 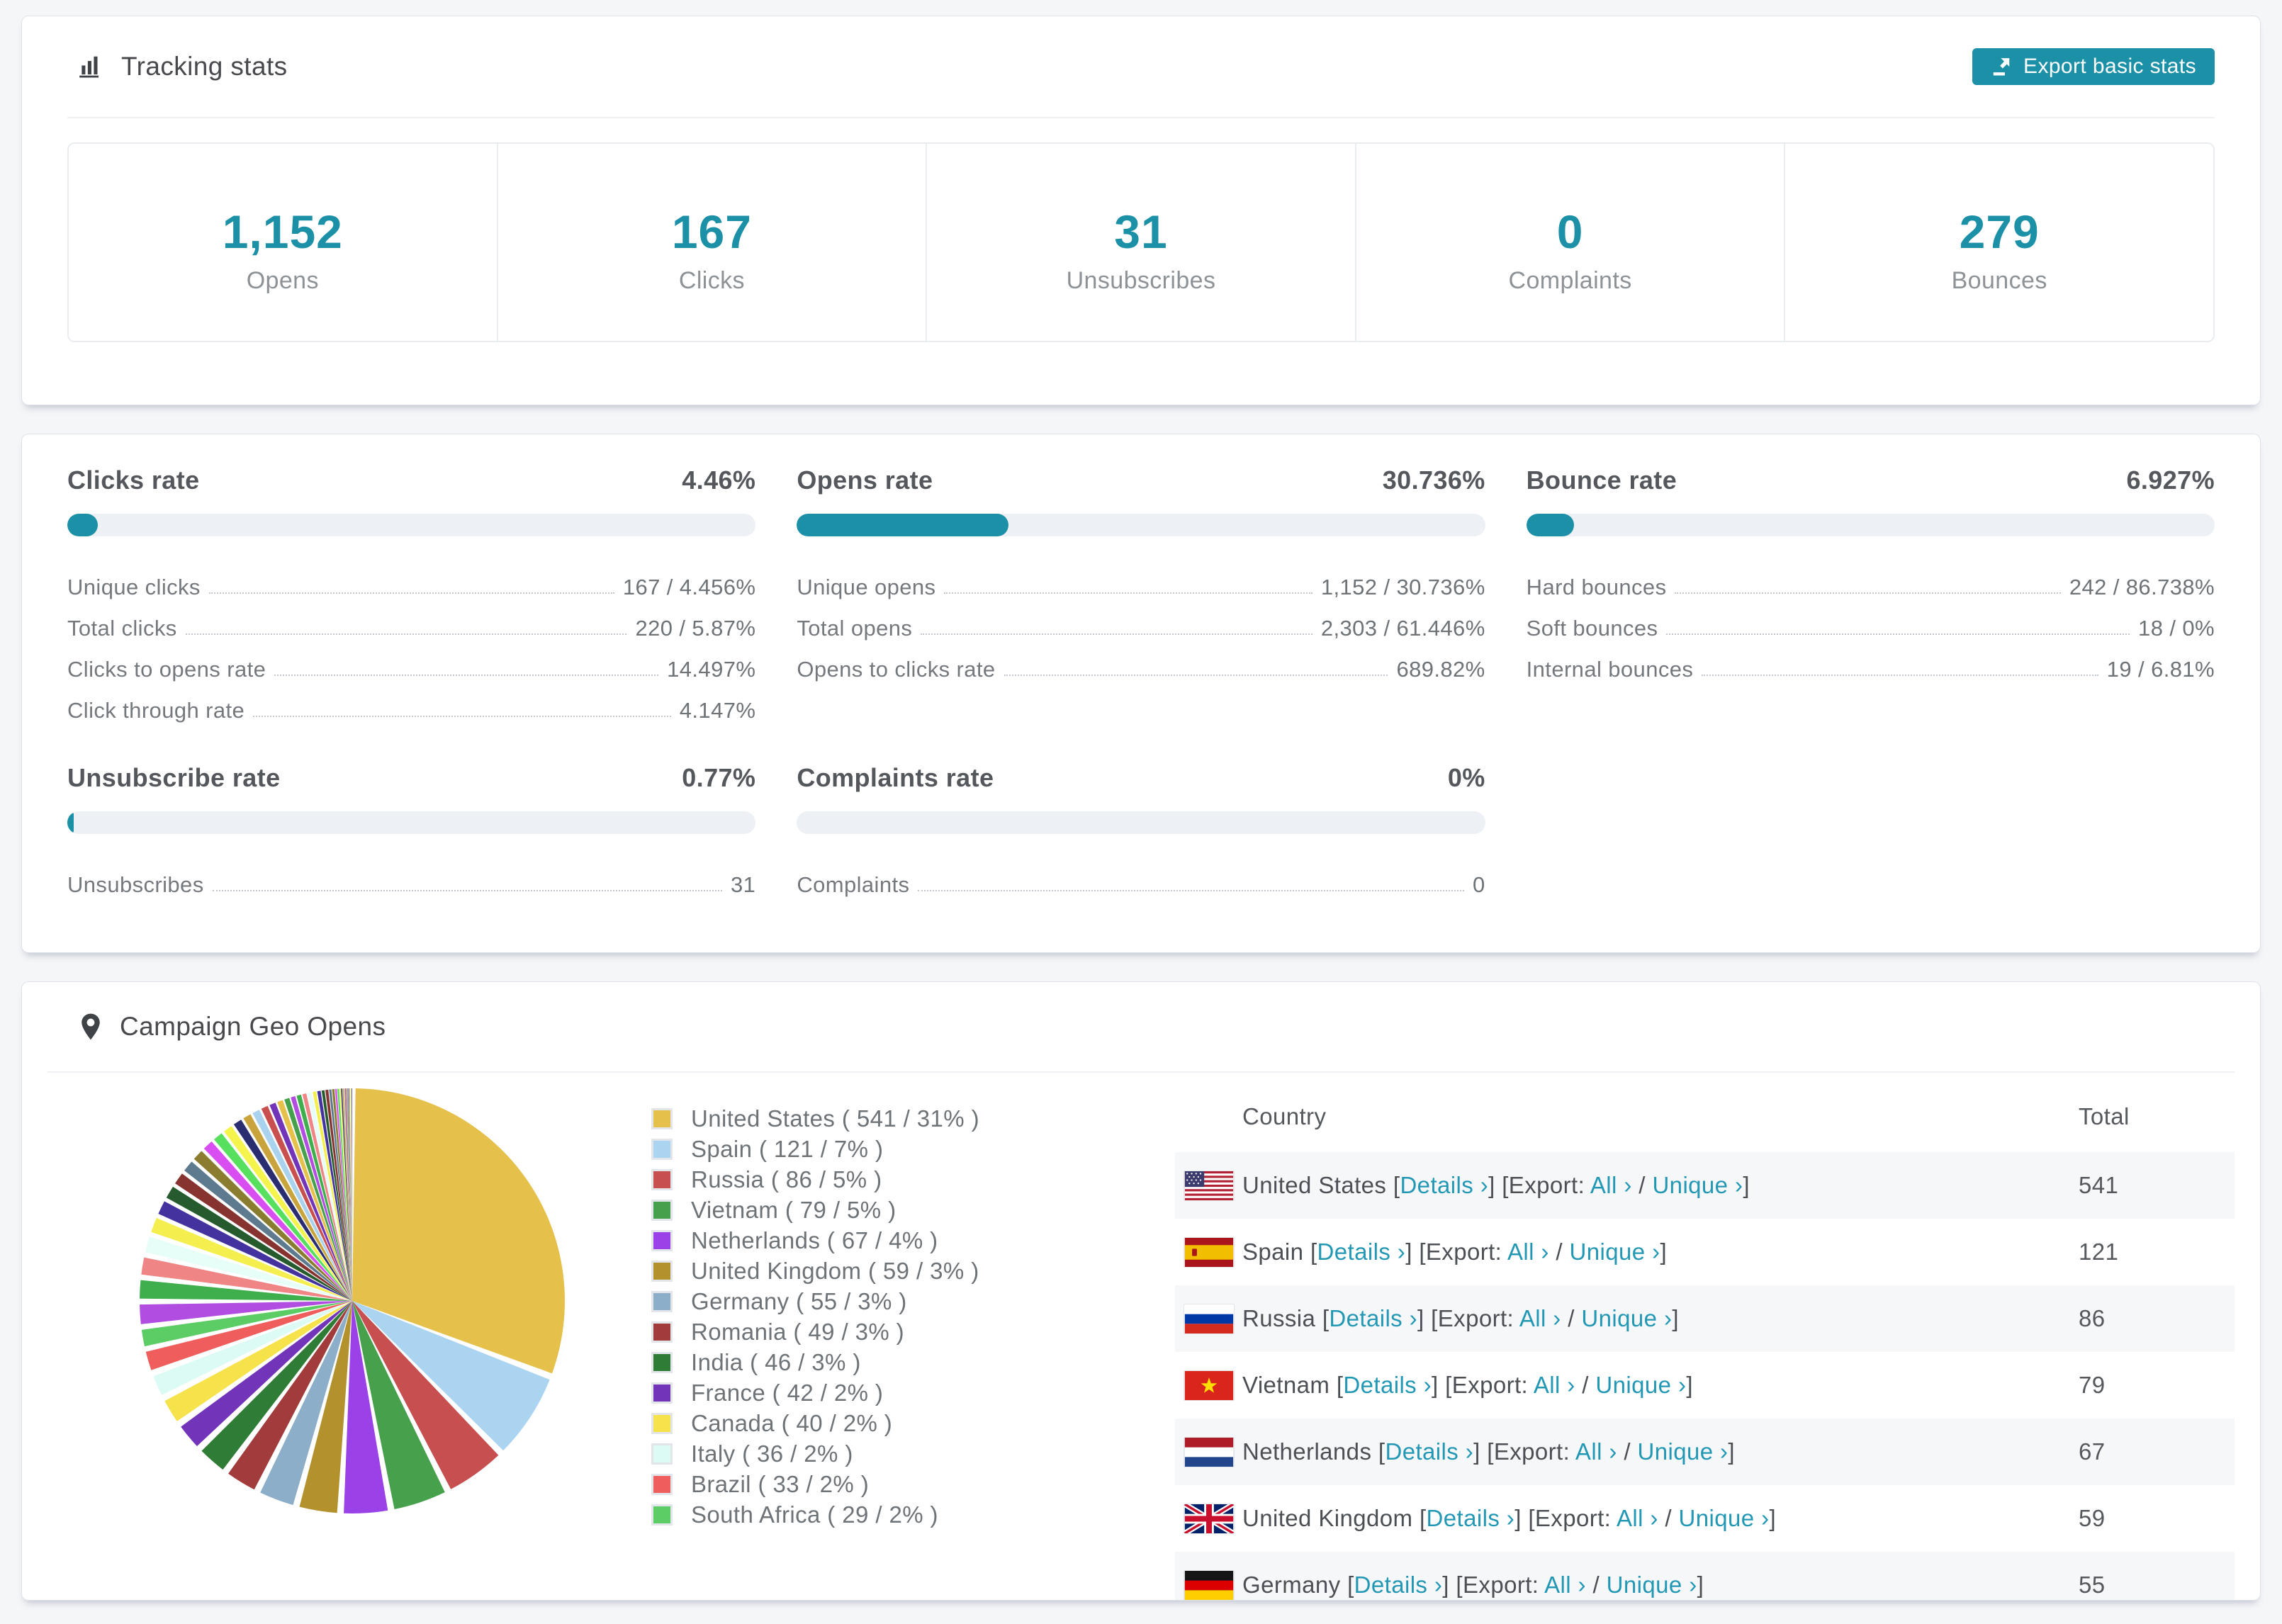 What do you see at coordinates (815, 1301) in the screenshot?
I see `legend-item-germany: Germany ( 55 / 3% )` at bounding box center [815, 1301].